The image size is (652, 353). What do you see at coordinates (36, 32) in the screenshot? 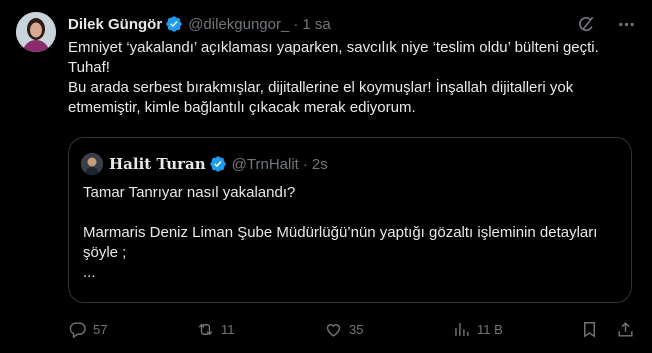
I see `avatar` at bounding box center [36, 32].